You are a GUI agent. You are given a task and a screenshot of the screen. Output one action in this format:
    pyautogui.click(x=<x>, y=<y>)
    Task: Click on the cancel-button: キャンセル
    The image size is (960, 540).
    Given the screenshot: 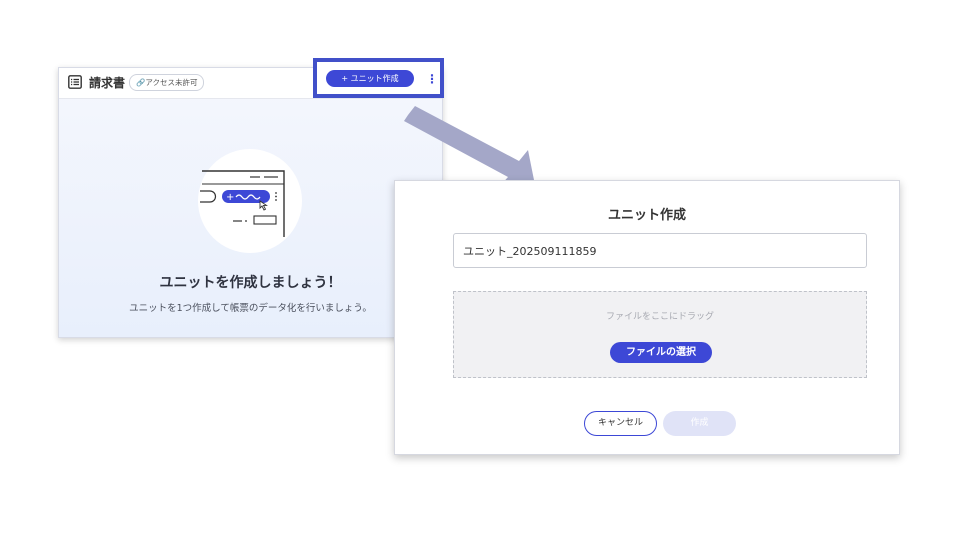 What is the action you would take?
    pyautogui.click(x=620, y=423)
    